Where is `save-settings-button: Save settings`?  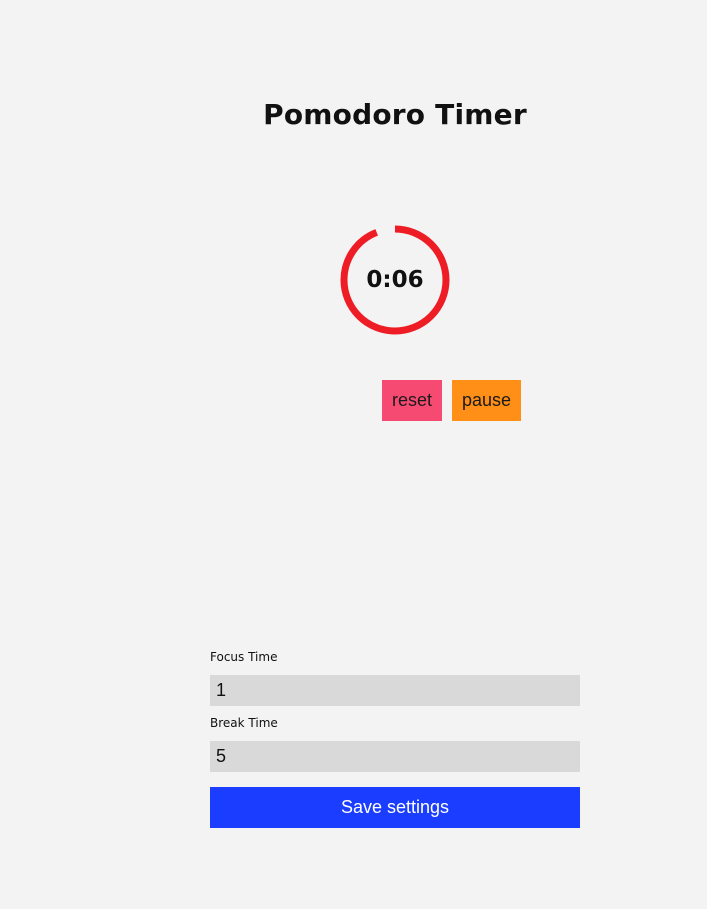 save-settings-button: Save settings is located at coordinates (395, 807).